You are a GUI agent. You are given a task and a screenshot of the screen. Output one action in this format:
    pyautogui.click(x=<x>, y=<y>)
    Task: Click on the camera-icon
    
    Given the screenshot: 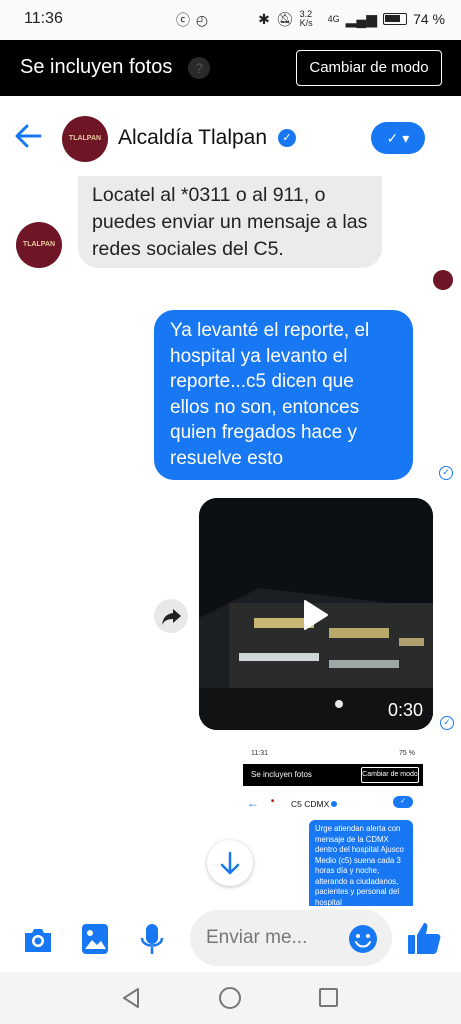 What is the action you would take?
    pyautogui.click(x=38, y=940)
    